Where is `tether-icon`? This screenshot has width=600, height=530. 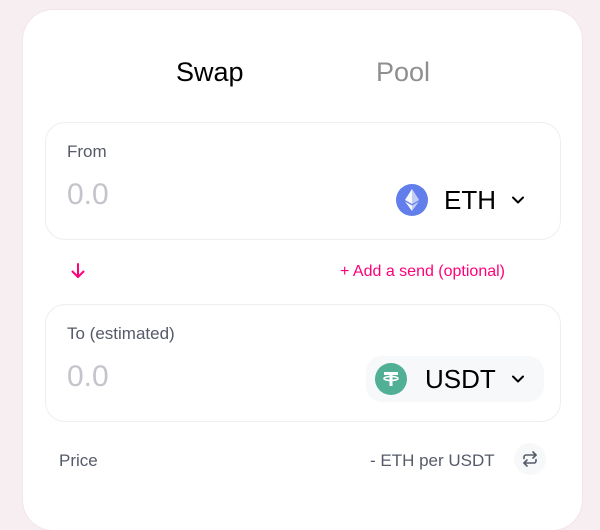
tether-icon is located at coordinates (391, 379).